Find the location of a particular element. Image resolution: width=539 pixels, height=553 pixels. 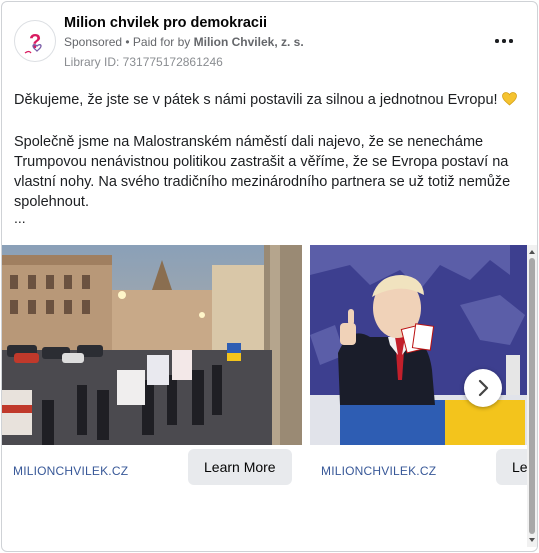

library-id: Library ID: 731775172861246 is located at coordinates (143, 62).